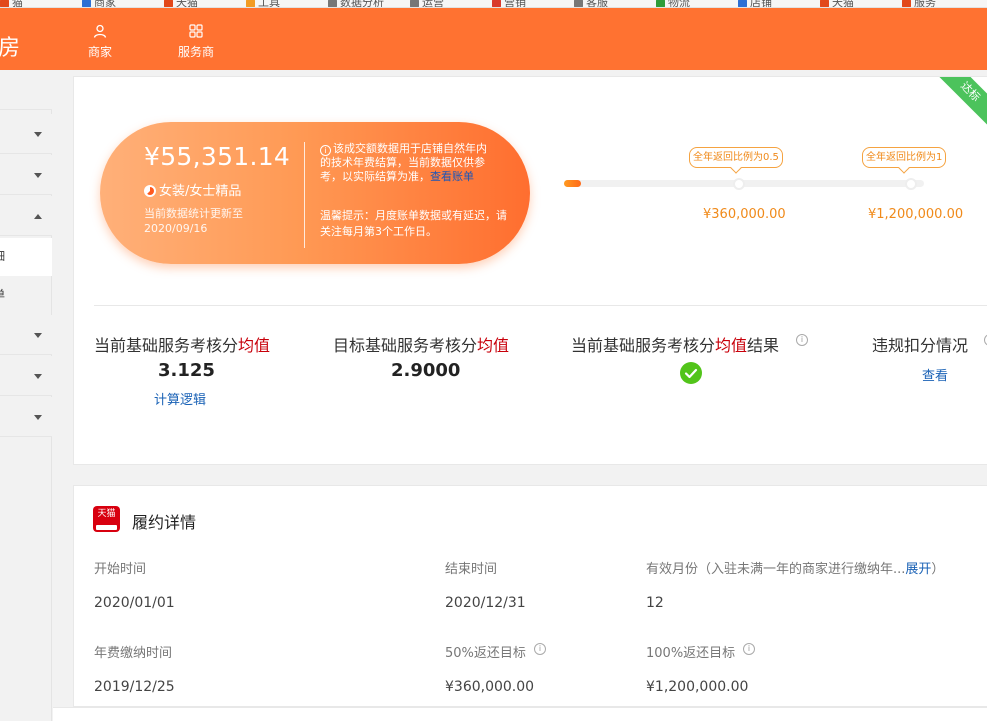 The width and height of the screenshot is (987, 721). I want to click on check-circle-icon, so click(691, 373).